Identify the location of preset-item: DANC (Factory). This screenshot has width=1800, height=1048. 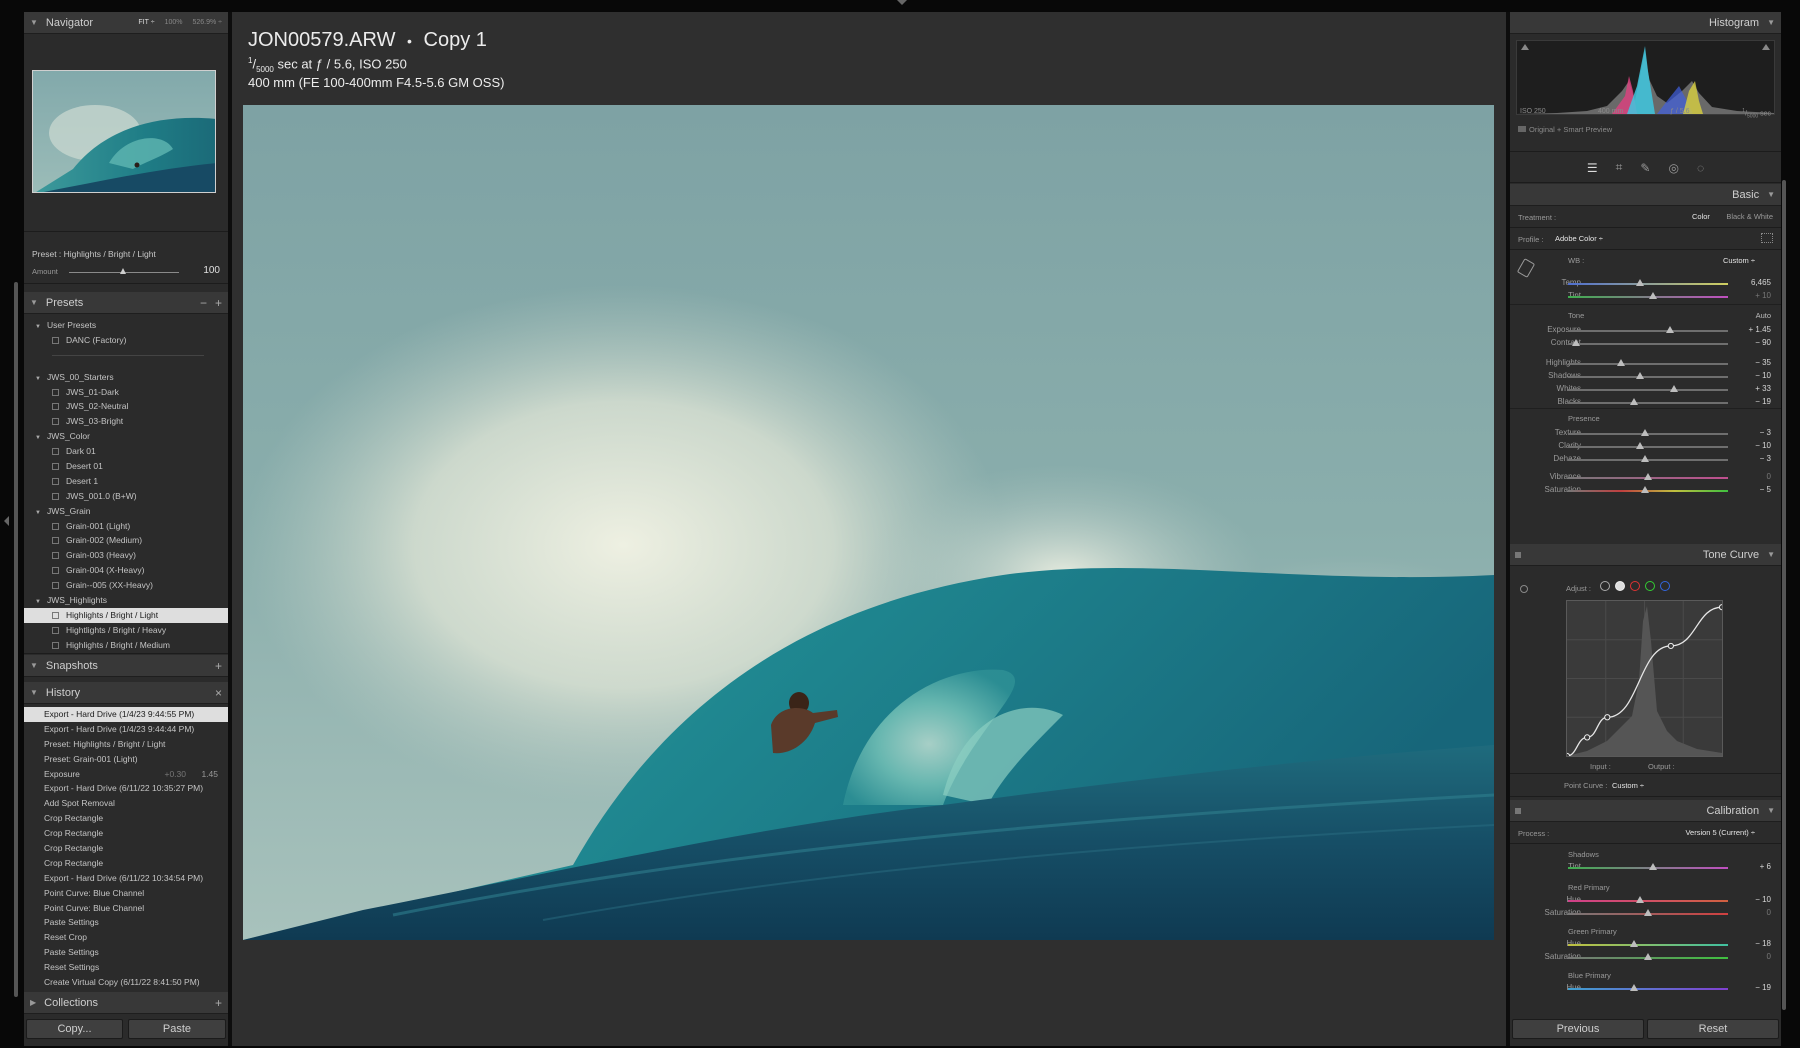
(126, 340).